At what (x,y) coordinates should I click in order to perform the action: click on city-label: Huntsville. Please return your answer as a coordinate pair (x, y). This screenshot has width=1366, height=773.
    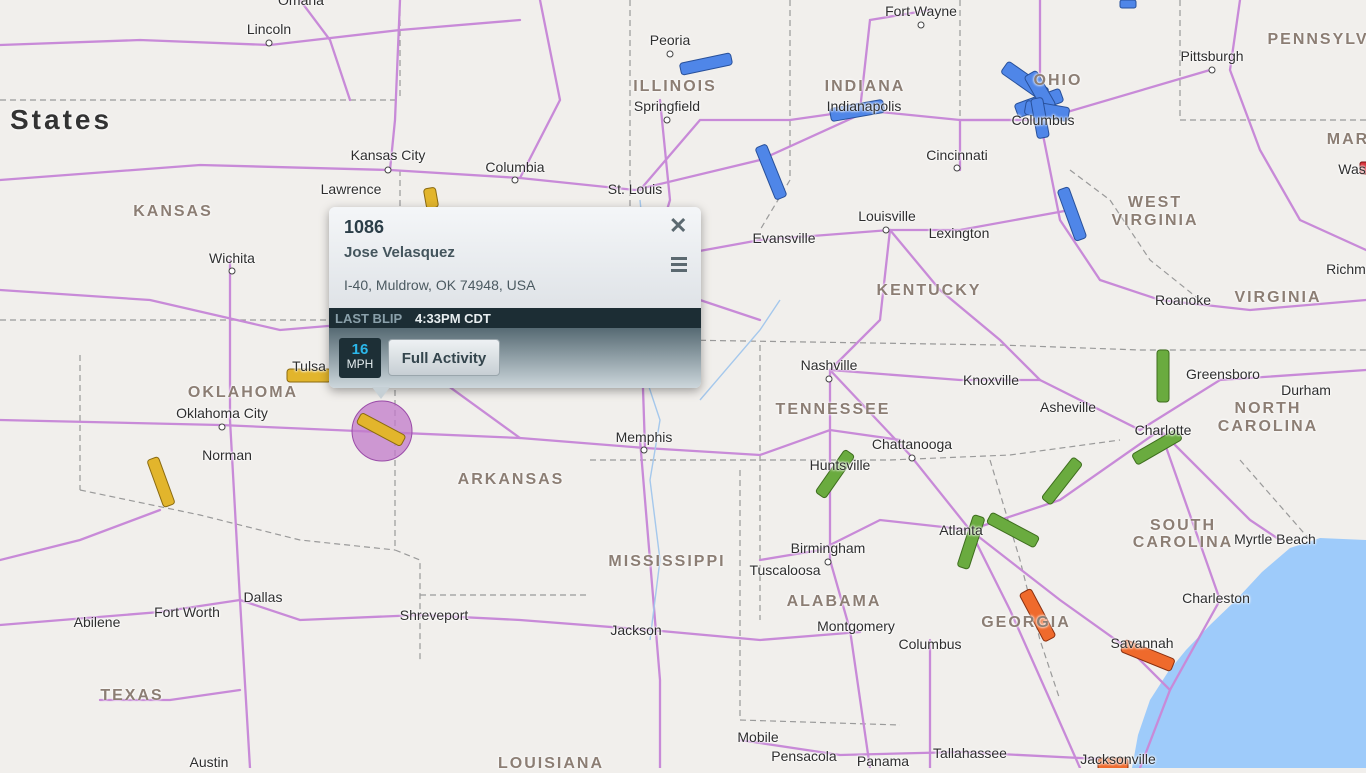
    Looking at the image, I should click on (840, 465).